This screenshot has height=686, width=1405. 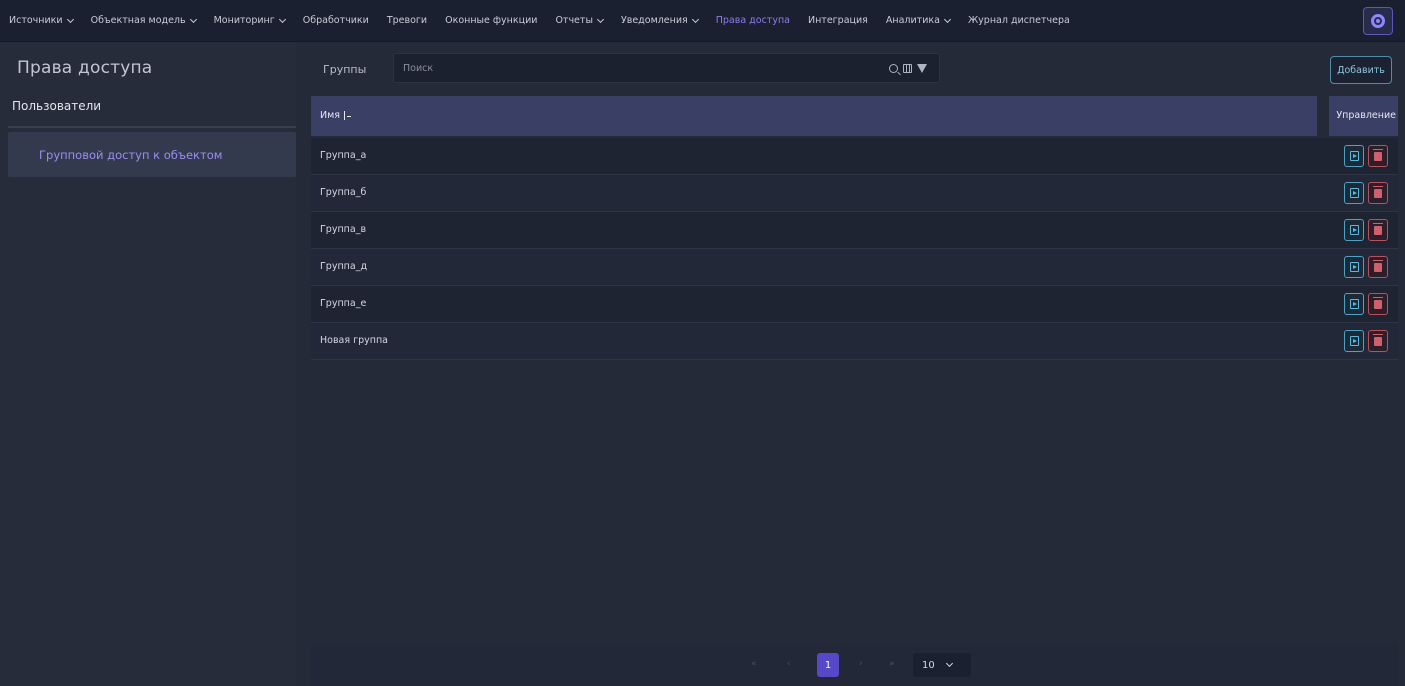 I want to click on nav-item-analytics: Аналитика, so click(x=918, y=21).